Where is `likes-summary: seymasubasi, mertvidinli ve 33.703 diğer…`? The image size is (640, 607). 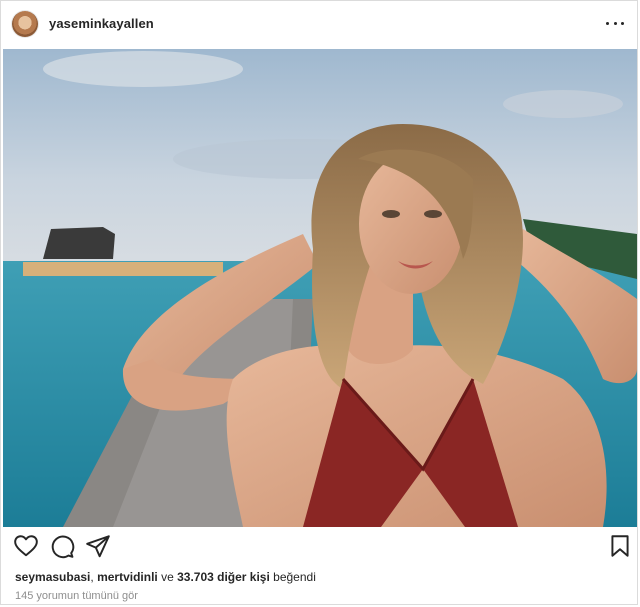
likes-summary: seymasubasi, mertvidinli ve 33.703 diğer… is located at coordinates (165, 577).